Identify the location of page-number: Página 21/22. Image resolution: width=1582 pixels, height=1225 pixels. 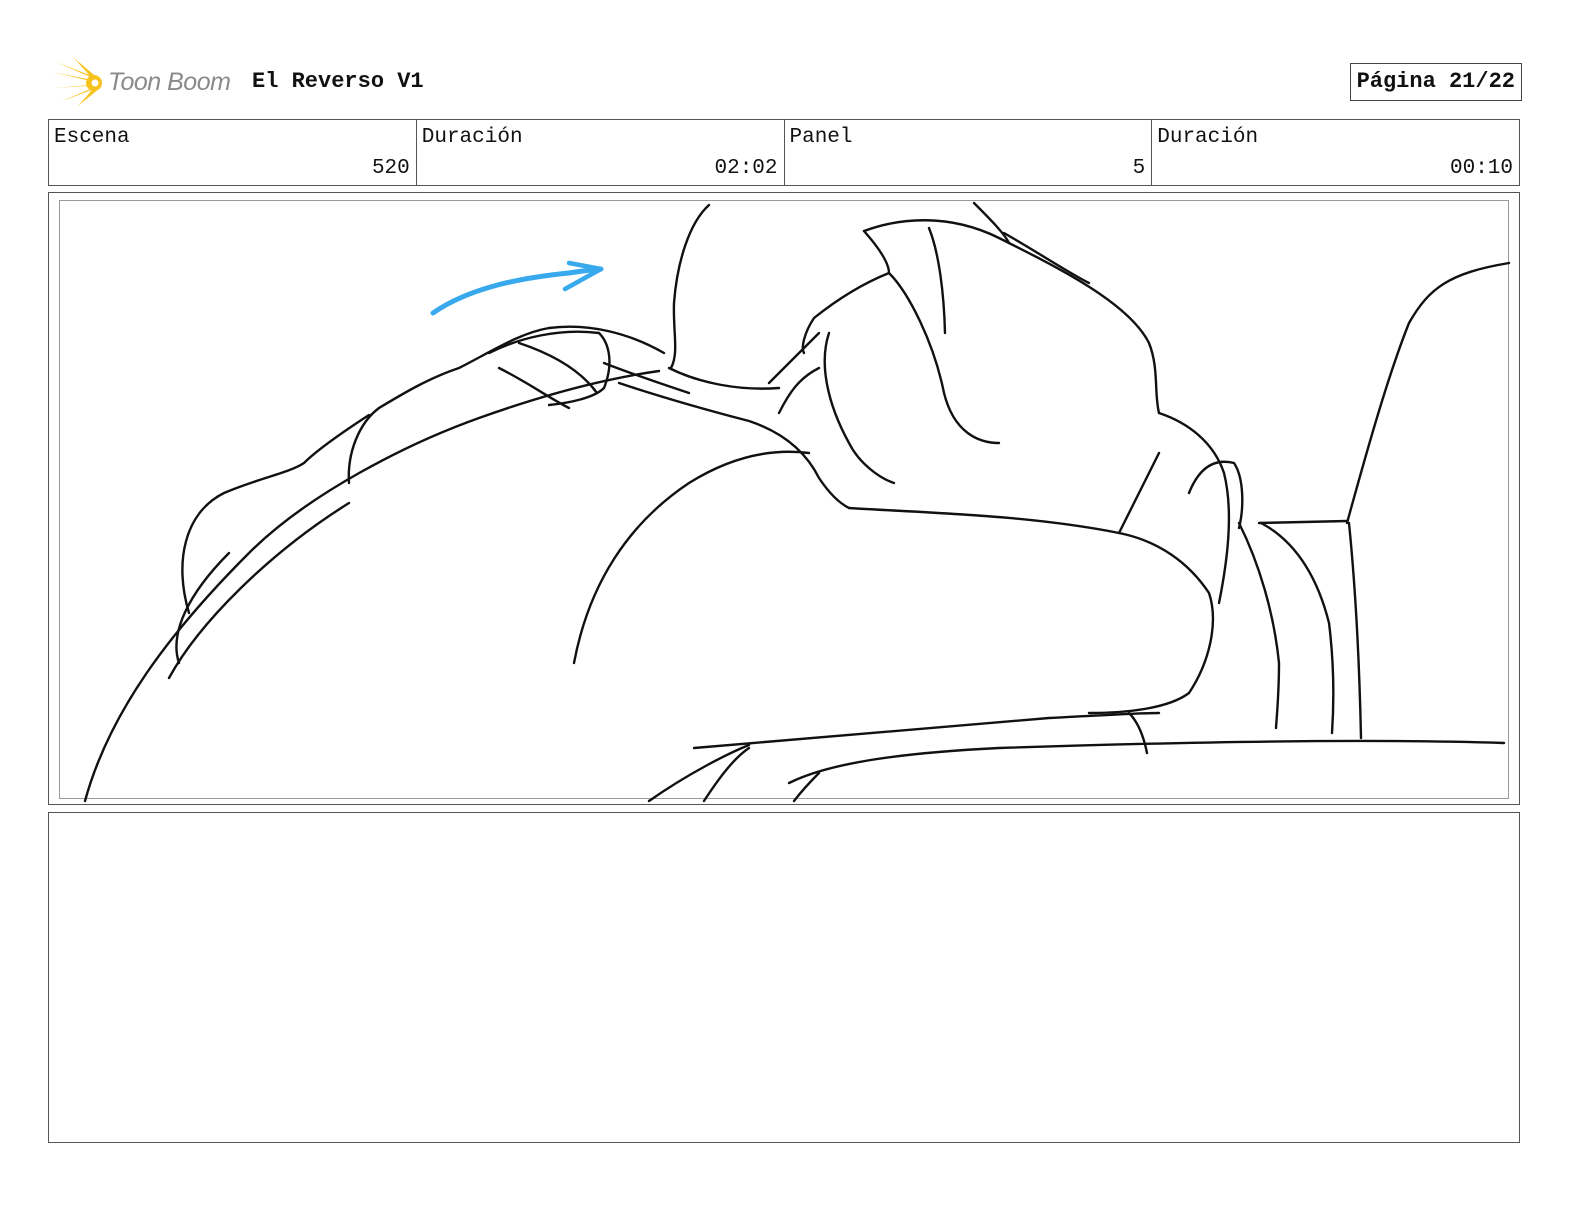
(1435, 82).